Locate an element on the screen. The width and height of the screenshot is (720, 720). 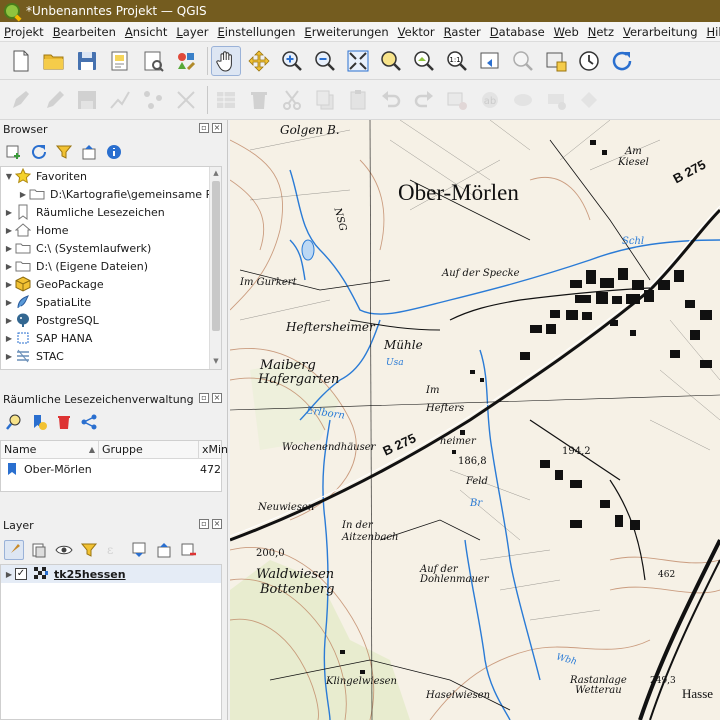
vertex-tool-button is located at coordinates (153, 100).